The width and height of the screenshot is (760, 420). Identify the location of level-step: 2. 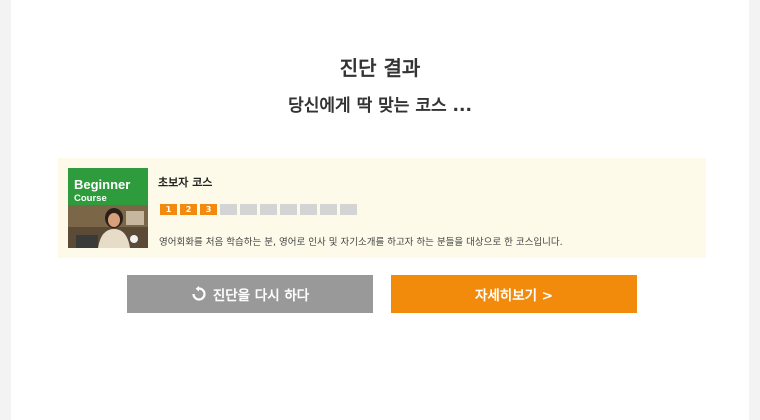
(188, 209).